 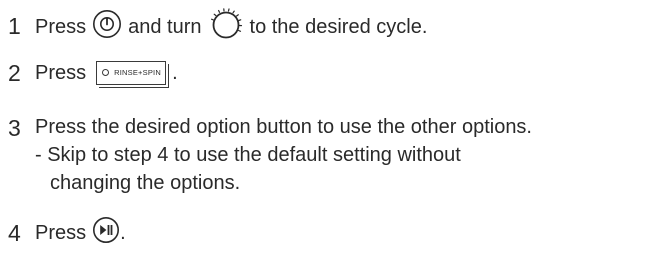 What do you see at coordinates (326, 76) in the screenshot?
I see `step-2: 2 Press RINSE+SPIN .` at bounding box center [326, 76].